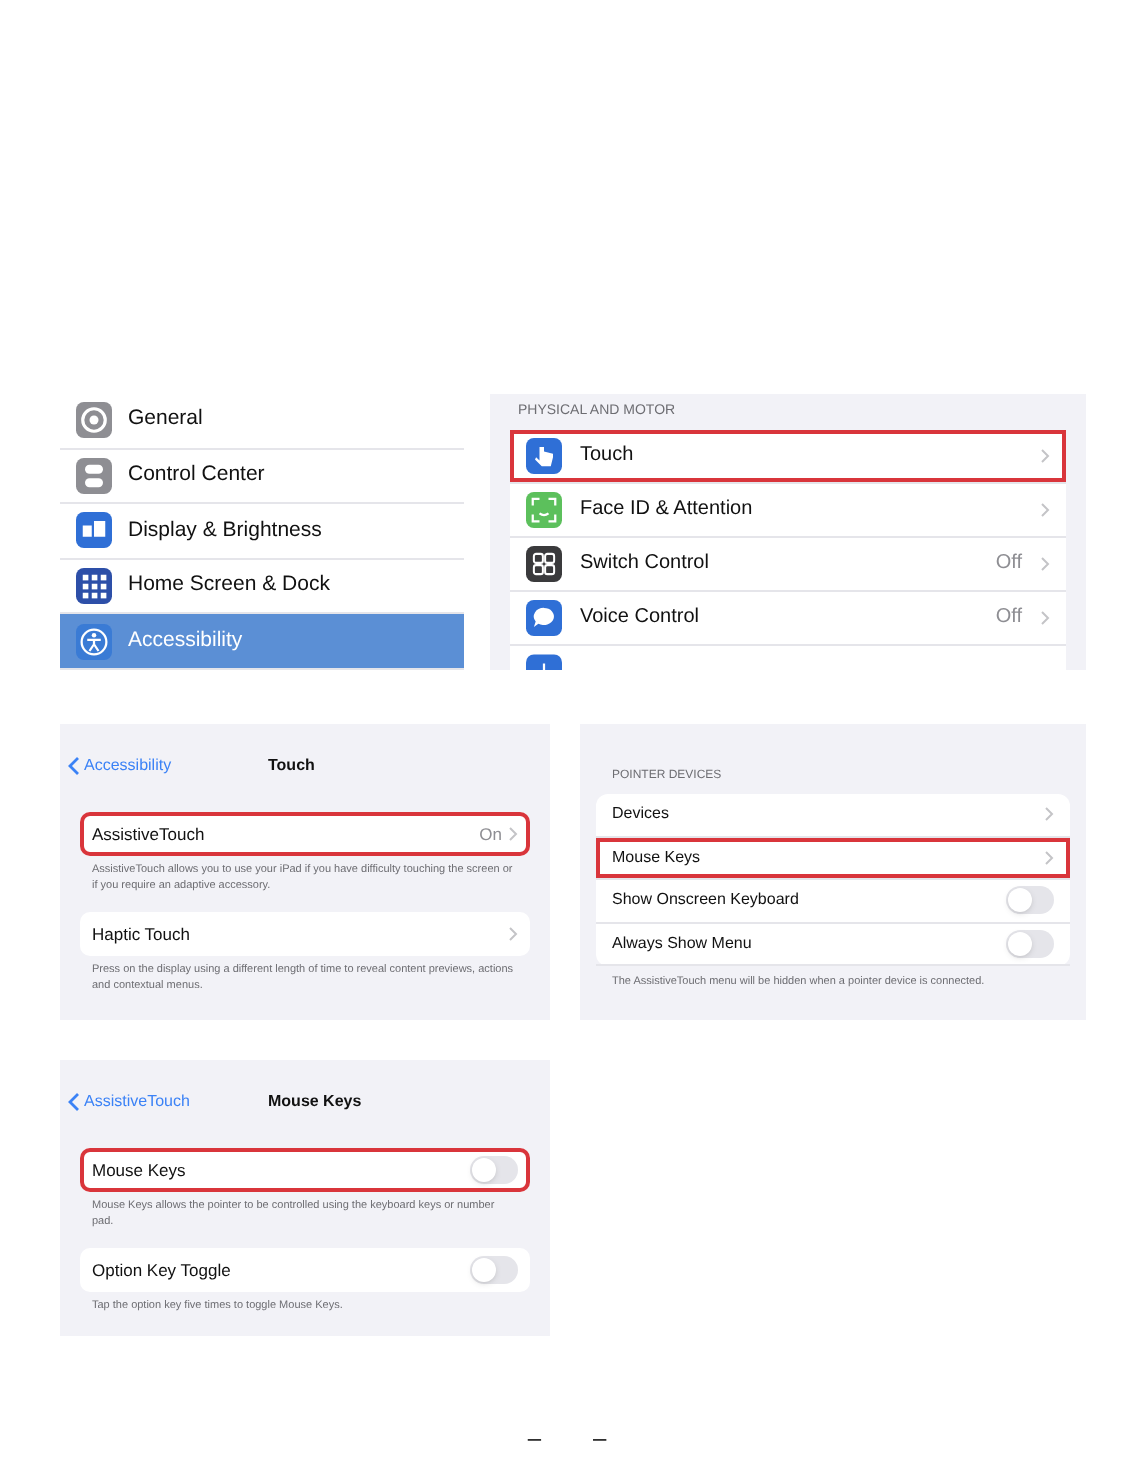 The image size is (1134, 1474). Describe the element at coordinates (305, 934) in the screenshot. I see `settings-row: Haptic Touch` at that location.